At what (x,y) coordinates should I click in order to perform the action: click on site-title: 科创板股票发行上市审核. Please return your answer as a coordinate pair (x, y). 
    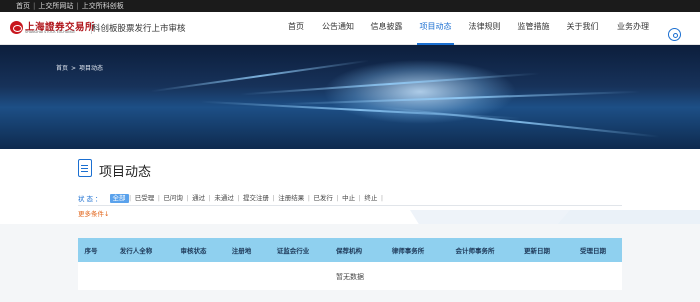
    Looking at the image, I should click on (138, 28).